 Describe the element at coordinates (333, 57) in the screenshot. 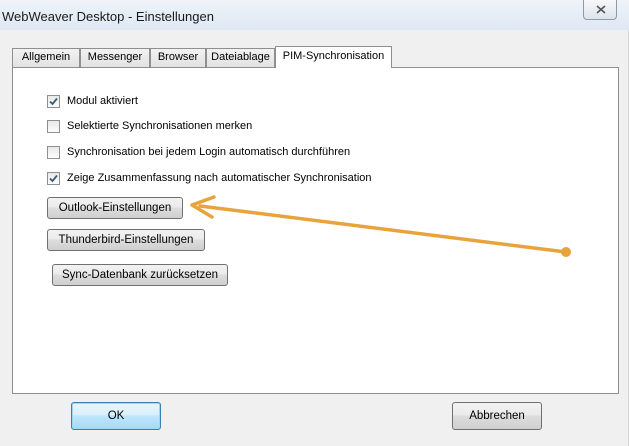

I see `tab-pim-synchronisation: PIM-Synchronisation` at that location.